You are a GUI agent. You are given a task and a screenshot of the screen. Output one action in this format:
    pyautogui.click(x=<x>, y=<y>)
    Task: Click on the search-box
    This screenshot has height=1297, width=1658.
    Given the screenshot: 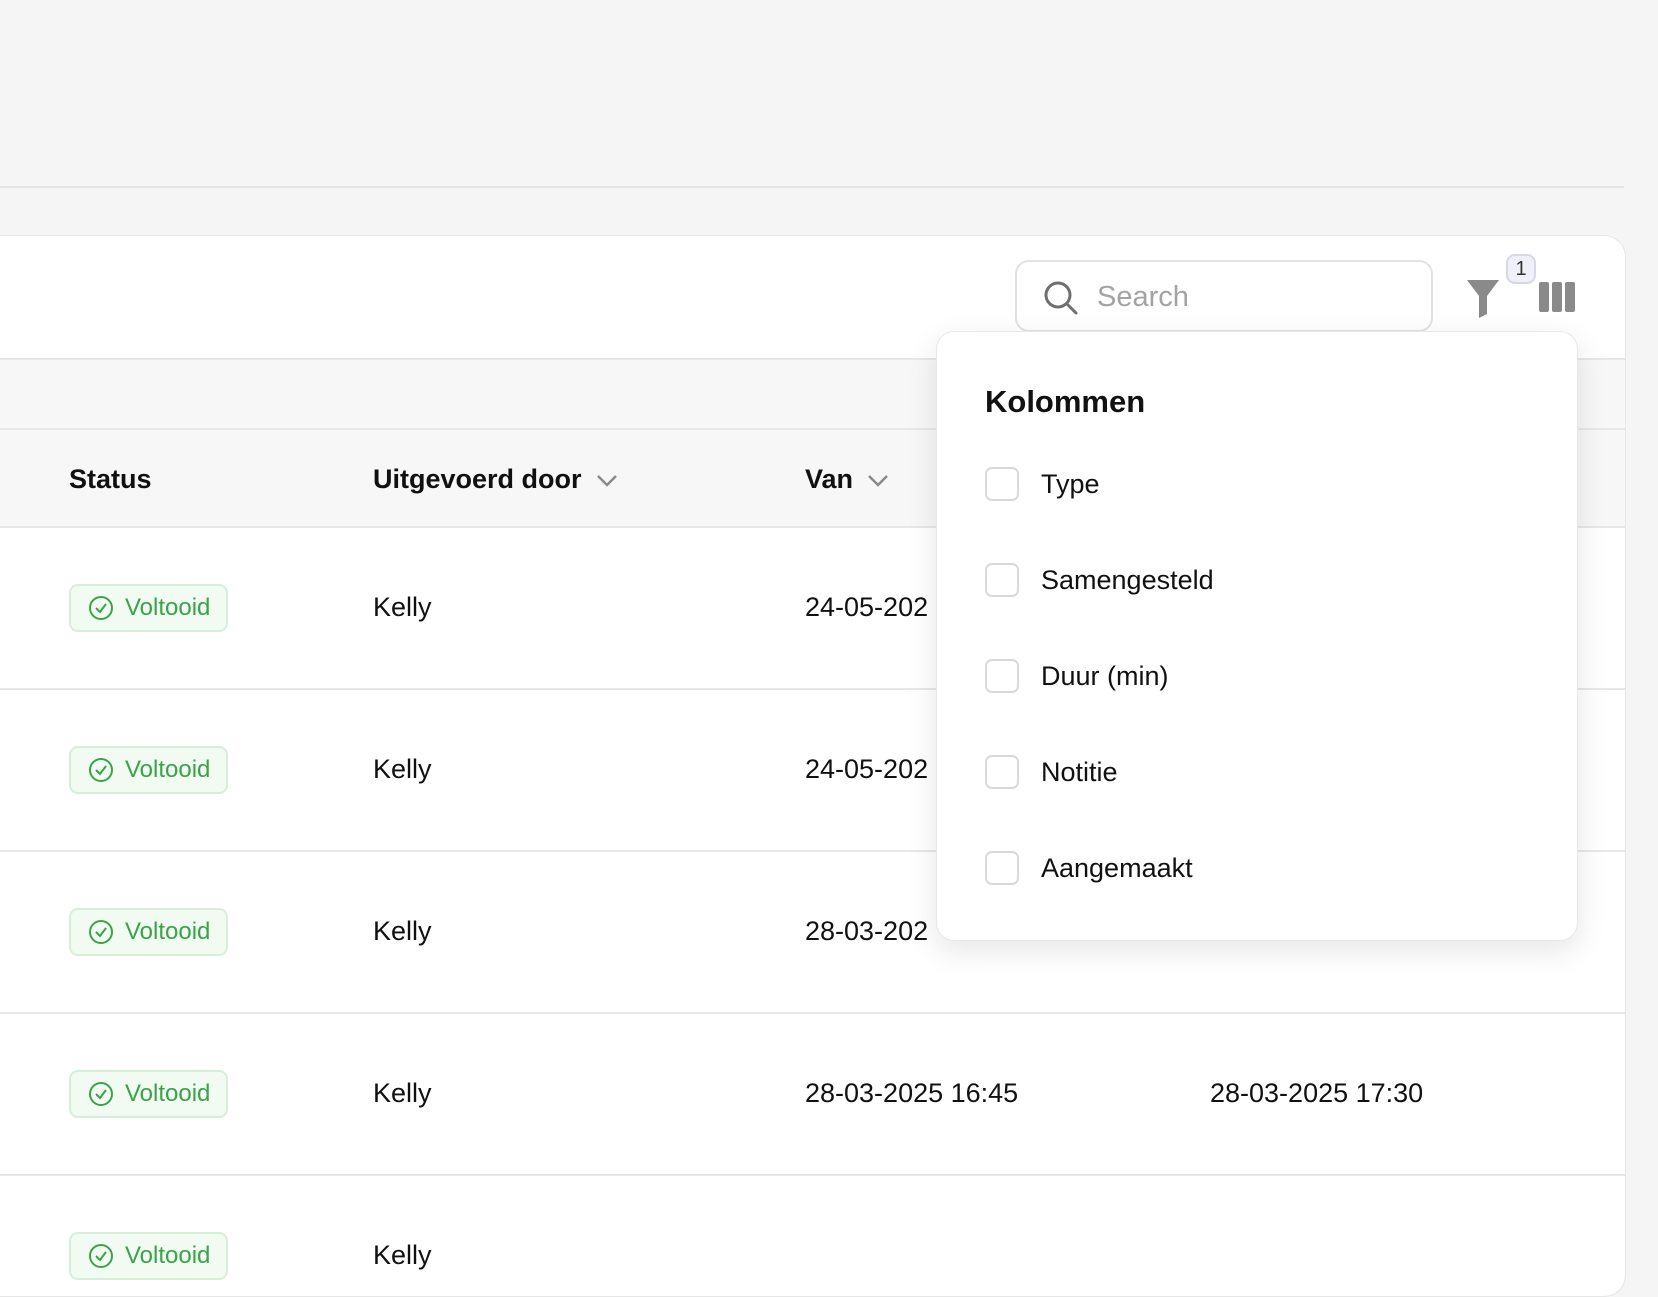 What is the action you would take?
    pyautogui.click(x=1224, y=296)
    